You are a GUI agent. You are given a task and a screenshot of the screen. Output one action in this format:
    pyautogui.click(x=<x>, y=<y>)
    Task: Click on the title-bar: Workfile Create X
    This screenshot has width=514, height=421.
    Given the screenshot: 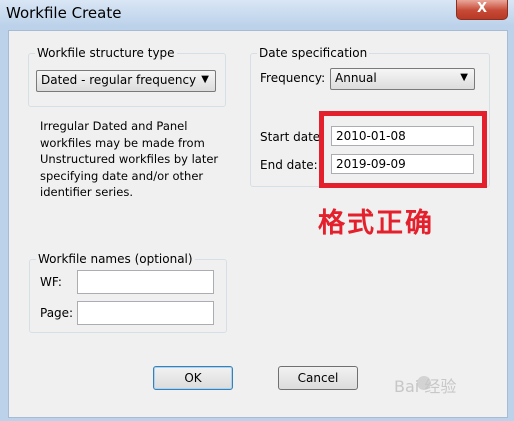 What is the action you would take?
    pyautogui.click(x=257, y=13)
    